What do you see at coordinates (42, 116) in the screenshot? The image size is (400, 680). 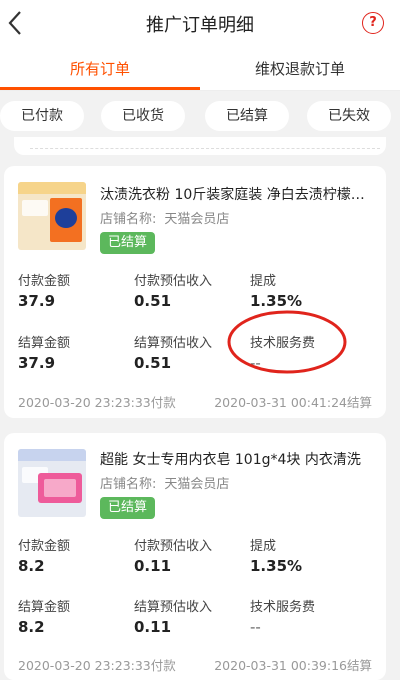 I see `filter-paid: 已付款` at bounding box center [42, 116].